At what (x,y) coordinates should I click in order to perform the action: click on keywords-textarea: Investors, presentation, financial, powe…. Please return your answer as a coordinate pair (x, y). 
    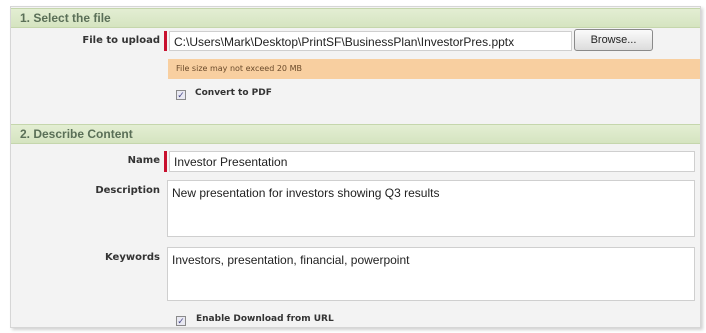
    Looking at the image, I should click on (431, 274).